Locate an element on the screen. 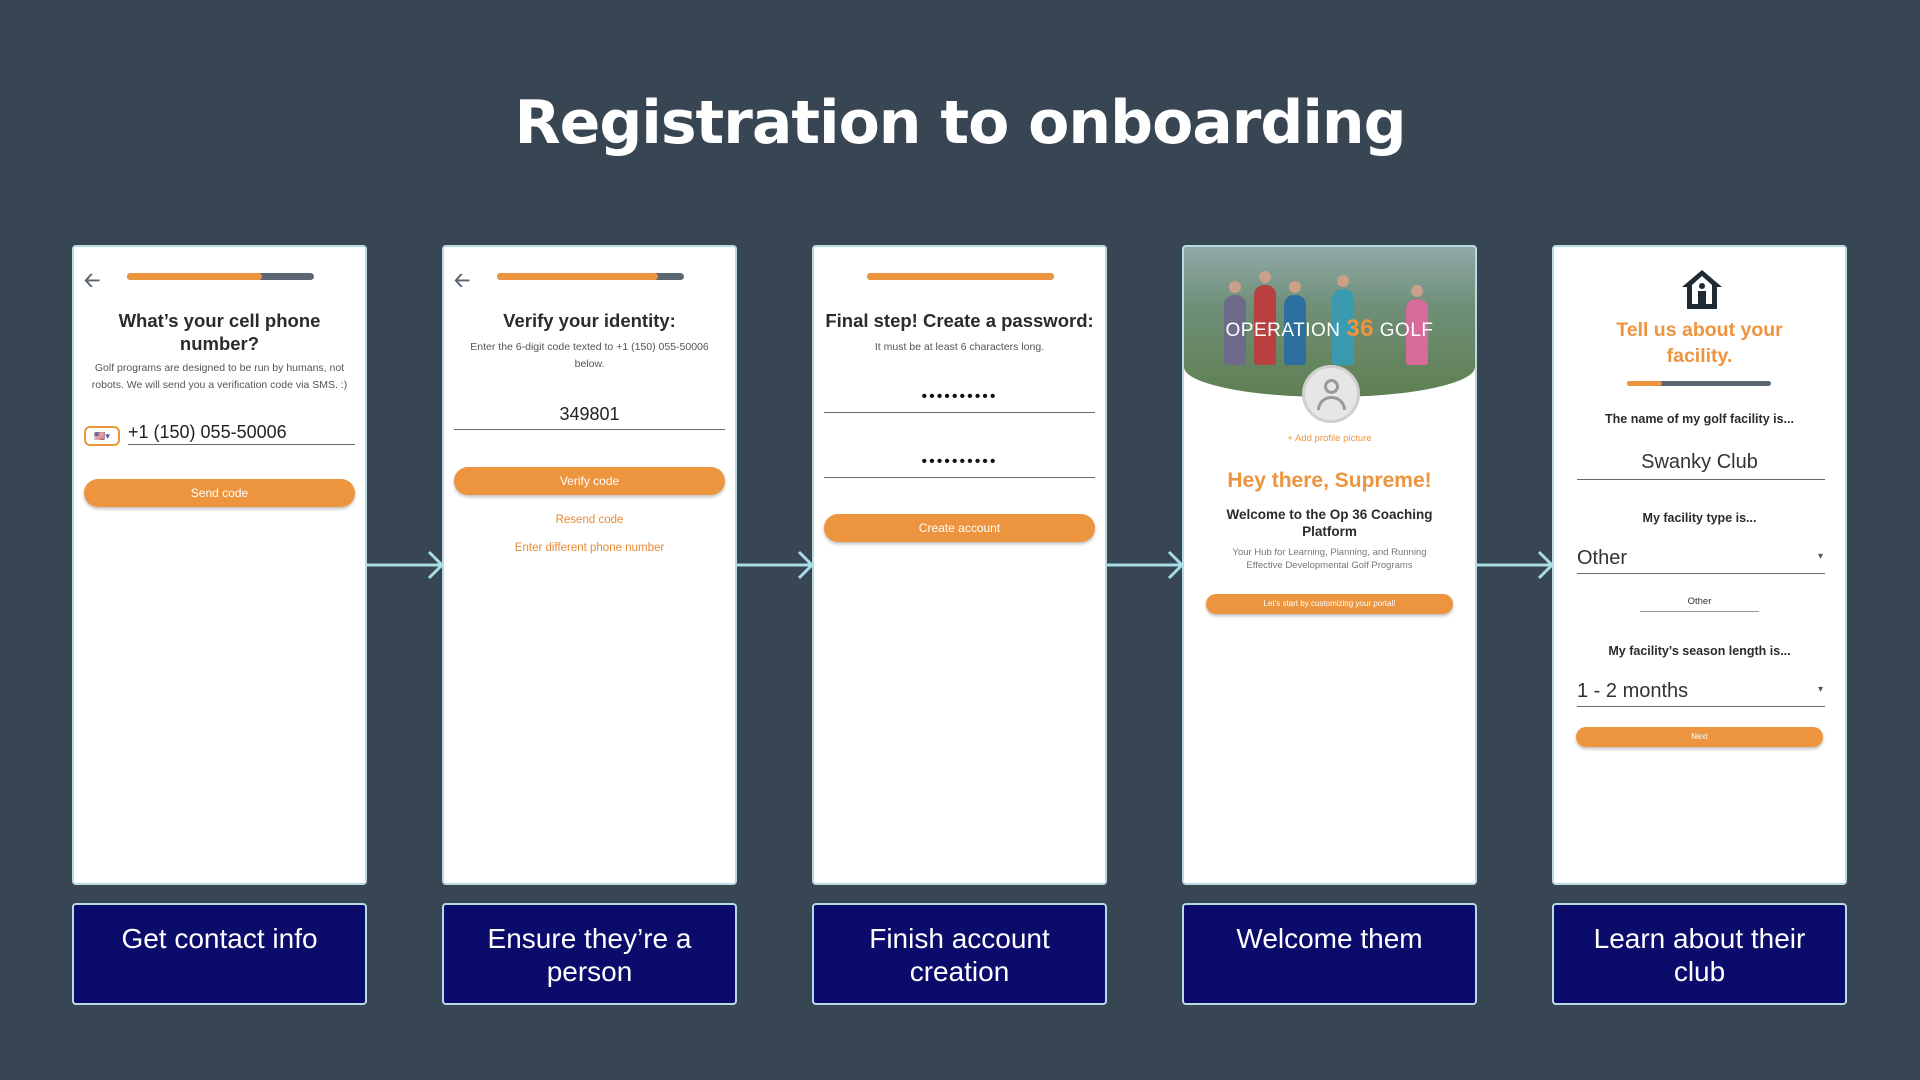 The width and height of the screenshot is (1920, 1080). avatar-body is located at coordinates (1331, 403).